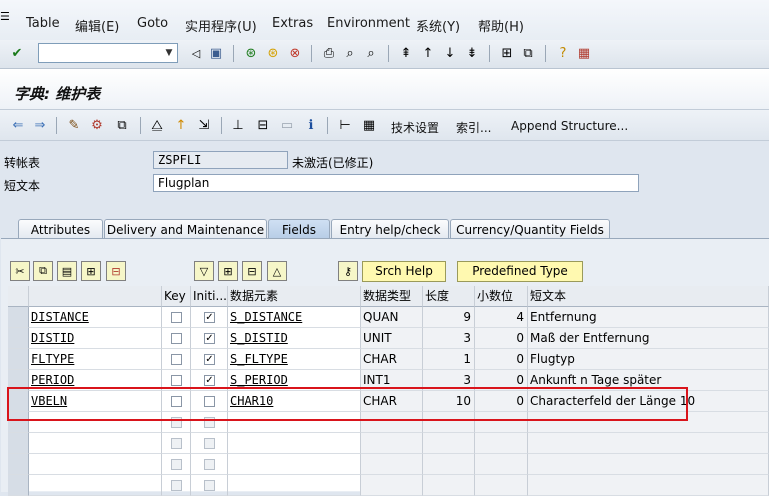 This screenshot has height=496, width=769. Describe the element at coordinates (43, 271) in the screenshot. I see `copy-icon: ⧉` at that location.